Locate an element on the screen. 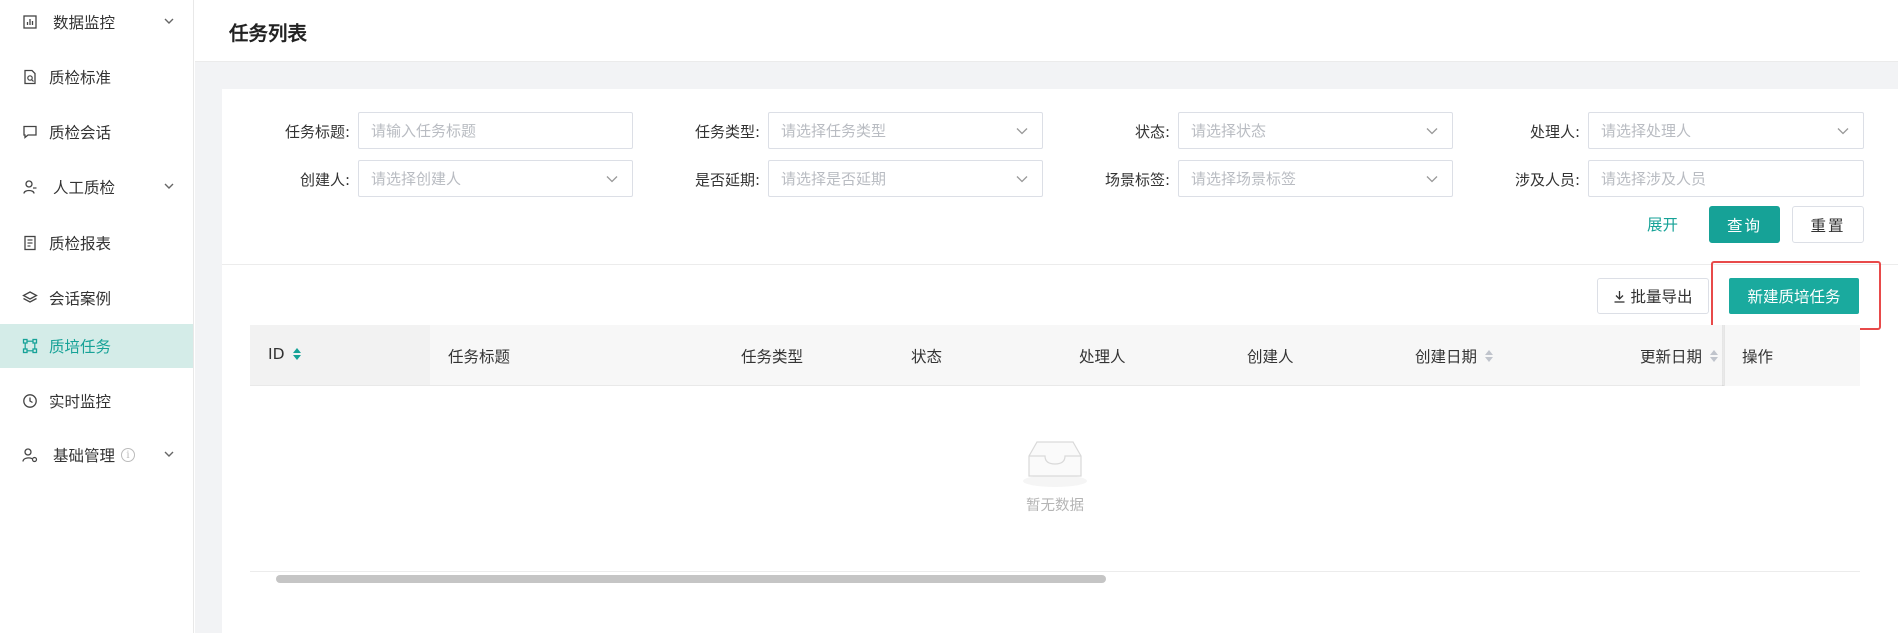 The height and width of the screenshot is (633, 1898). sidebar-item-qc-standard: 质检标准 is located at coordinates (96, 77).